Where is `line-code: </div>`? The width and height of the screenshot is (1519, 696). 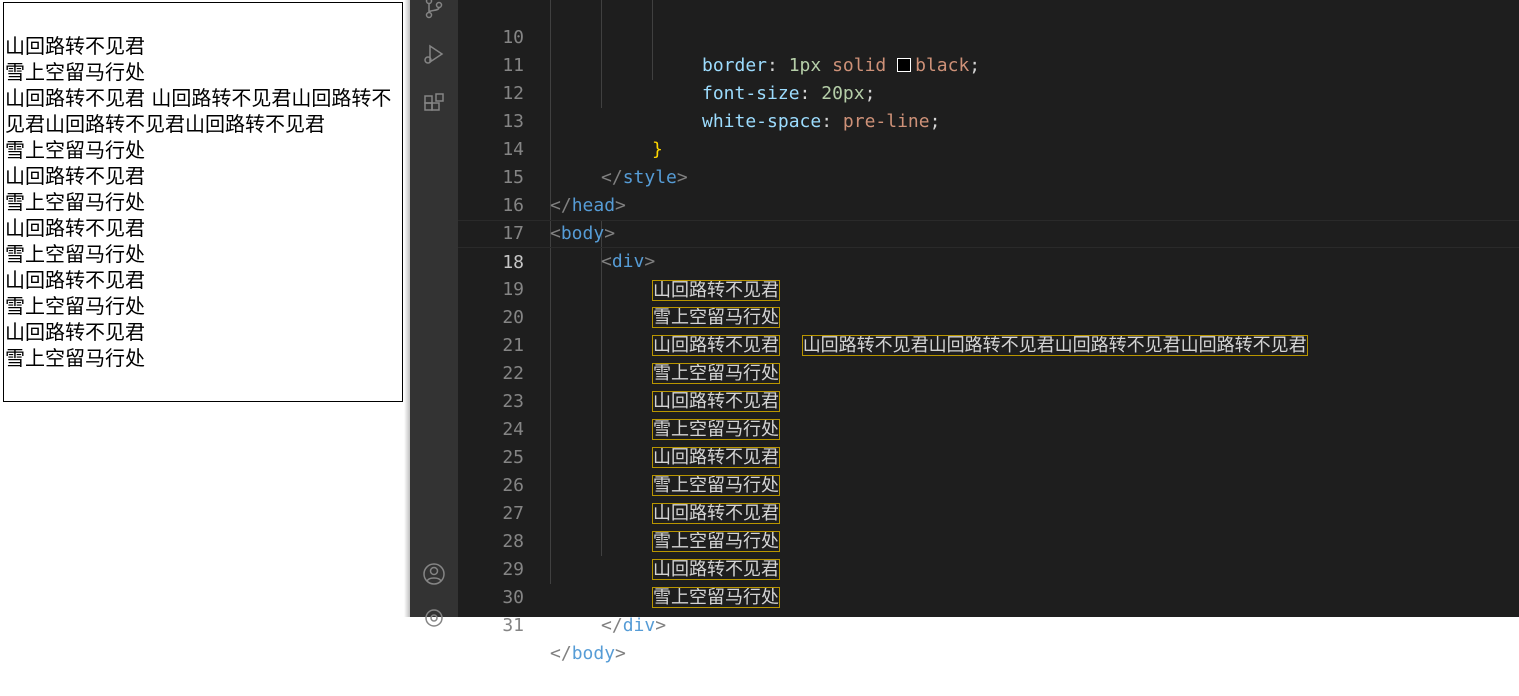 line-code: </div> is located at coordinates (633, 626).